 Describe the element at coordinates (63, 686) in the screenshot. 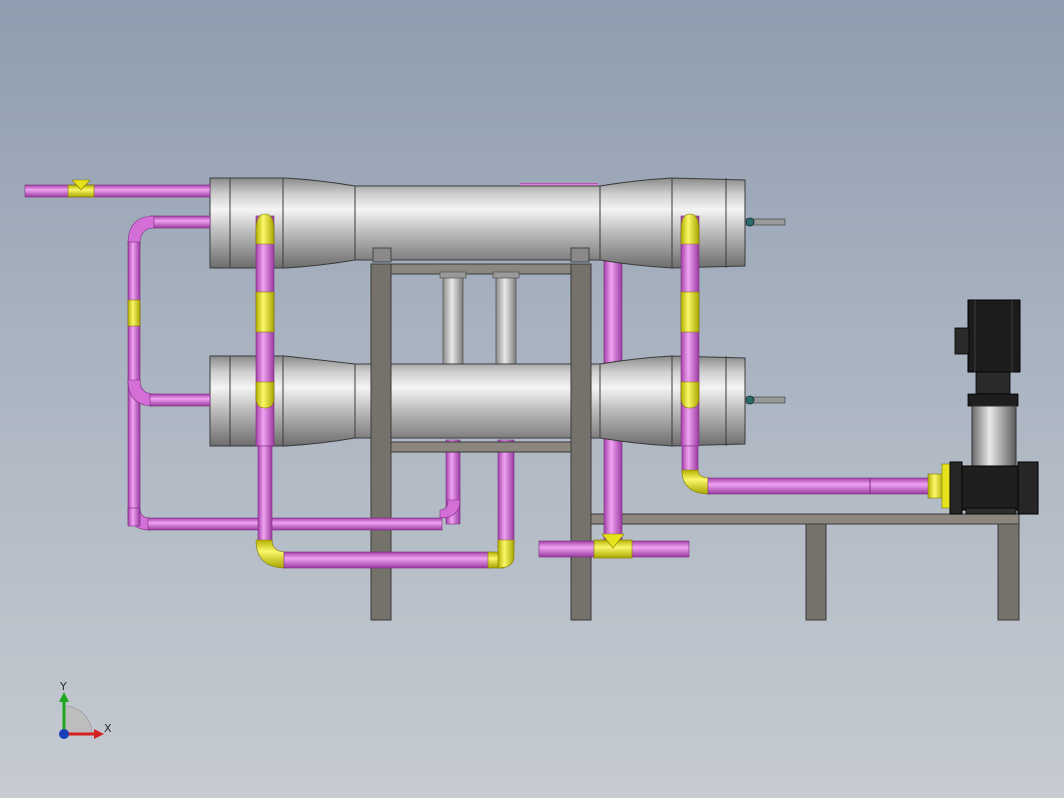

I see `y-axis-label: Y` at that location.